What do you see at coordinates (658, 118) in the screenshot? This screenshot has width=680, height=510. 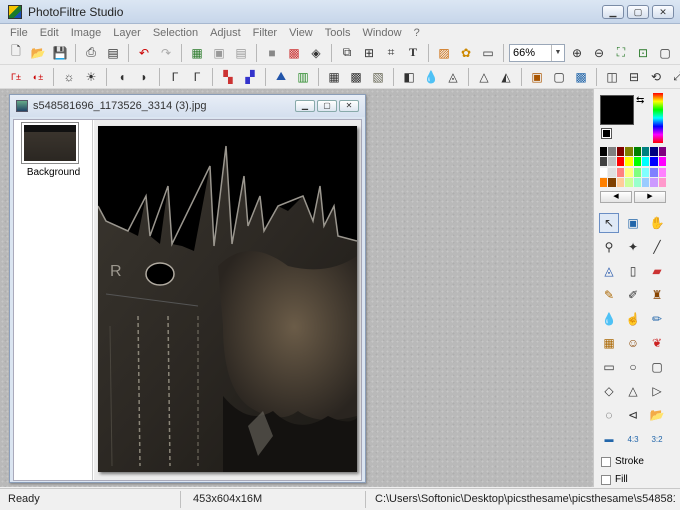 I see `color-gradient-bar` at bounding box center [658, 118].